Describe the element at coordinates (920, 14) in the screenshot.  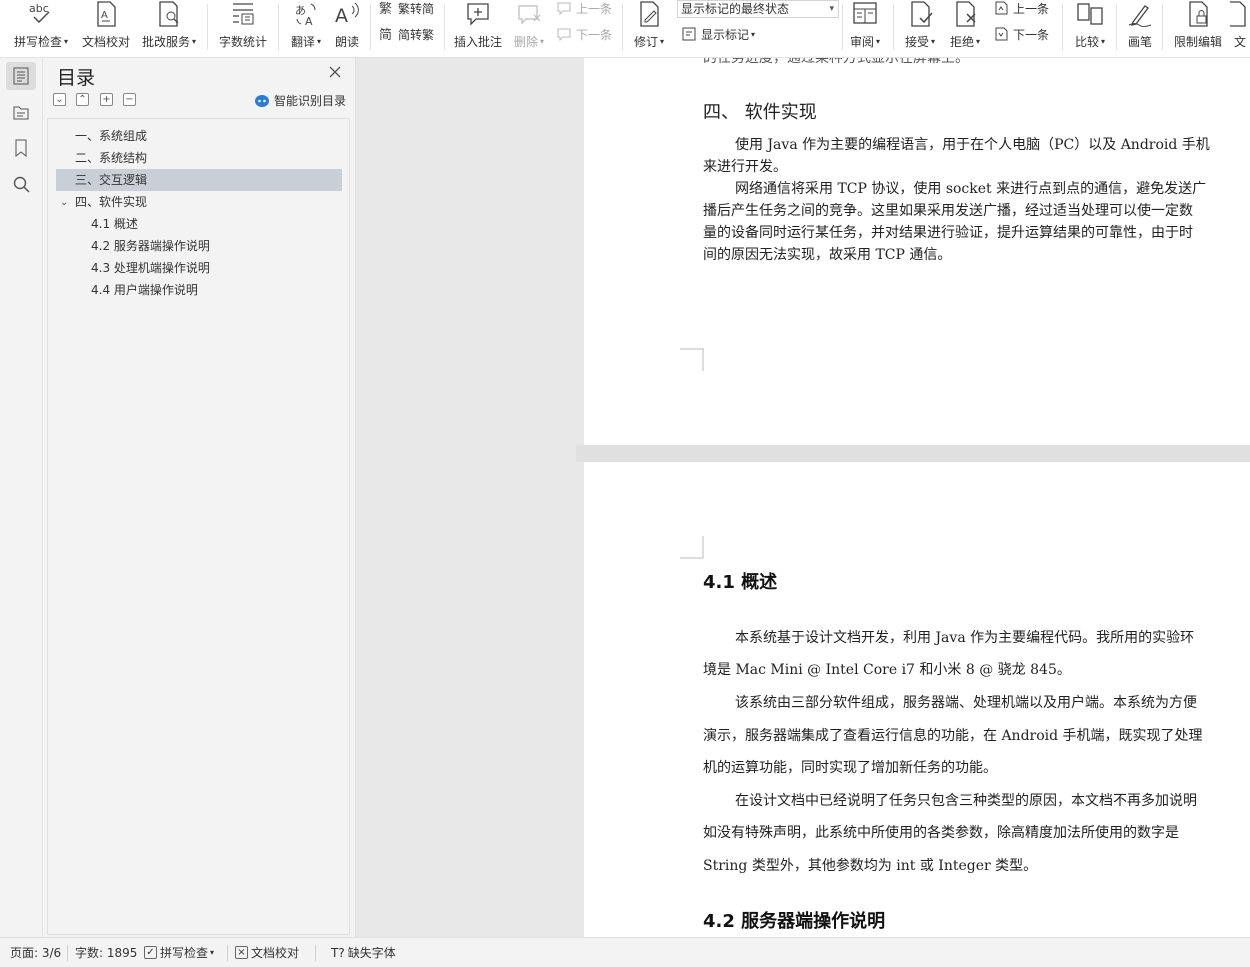
I see `accept-icon` at that location.